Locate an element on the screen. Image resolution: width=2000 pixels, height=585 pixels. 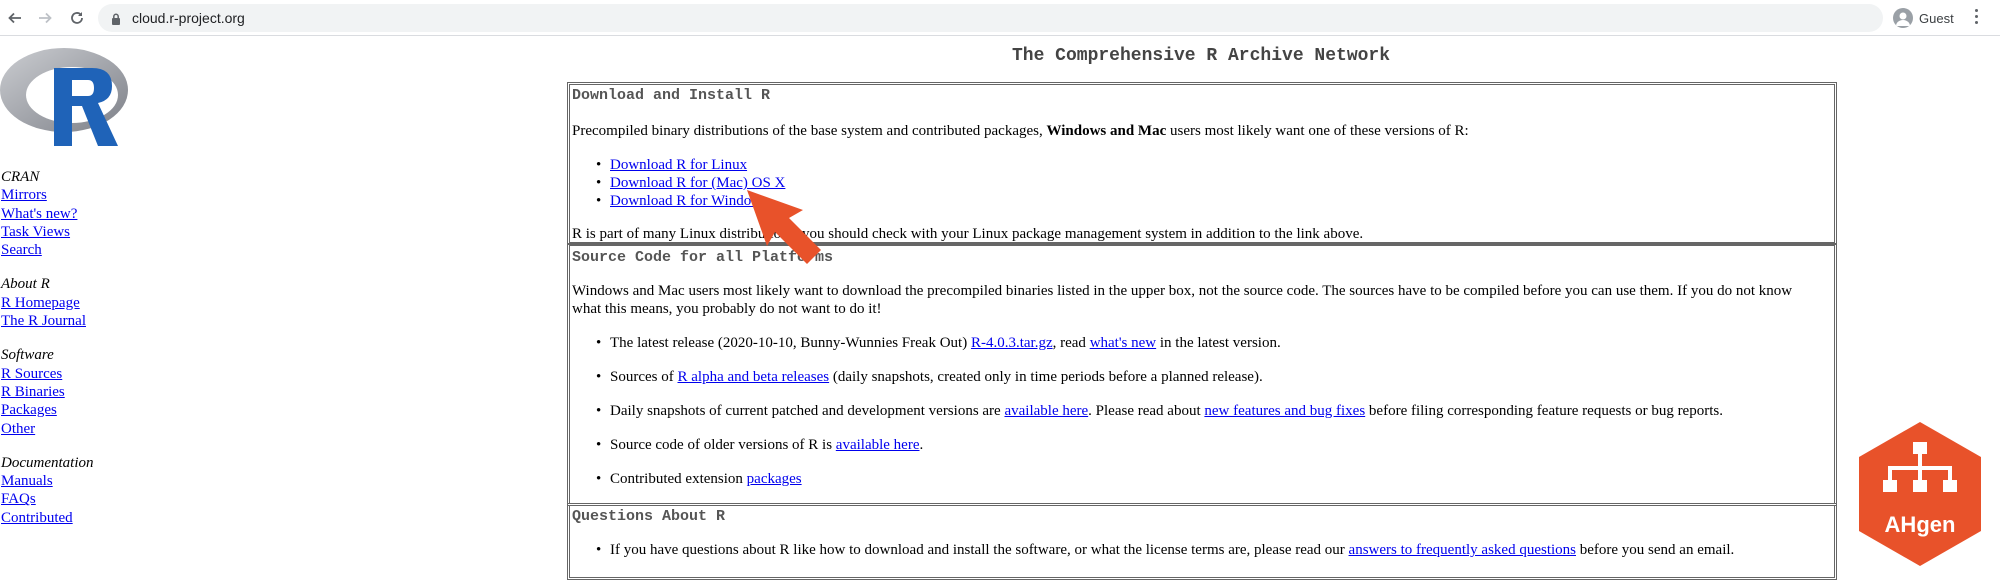
alpha-beta-link: R alpha and beta releases is located at coordinates (754, 377).